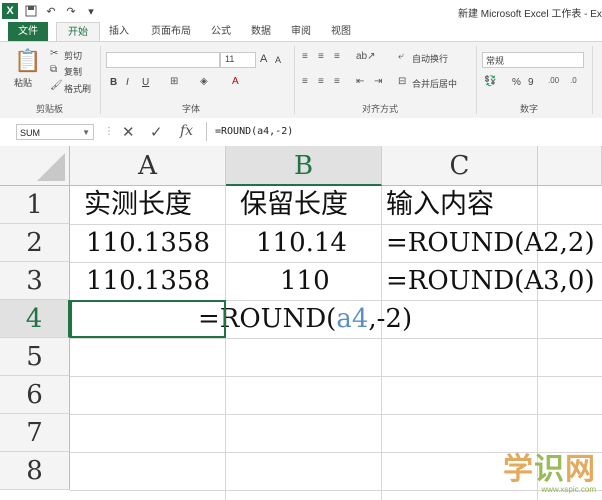  Describe the element at coordinates (490, 243) in the screenshot. I see `cell-c2: =ROUND(A2,2)` at that location.